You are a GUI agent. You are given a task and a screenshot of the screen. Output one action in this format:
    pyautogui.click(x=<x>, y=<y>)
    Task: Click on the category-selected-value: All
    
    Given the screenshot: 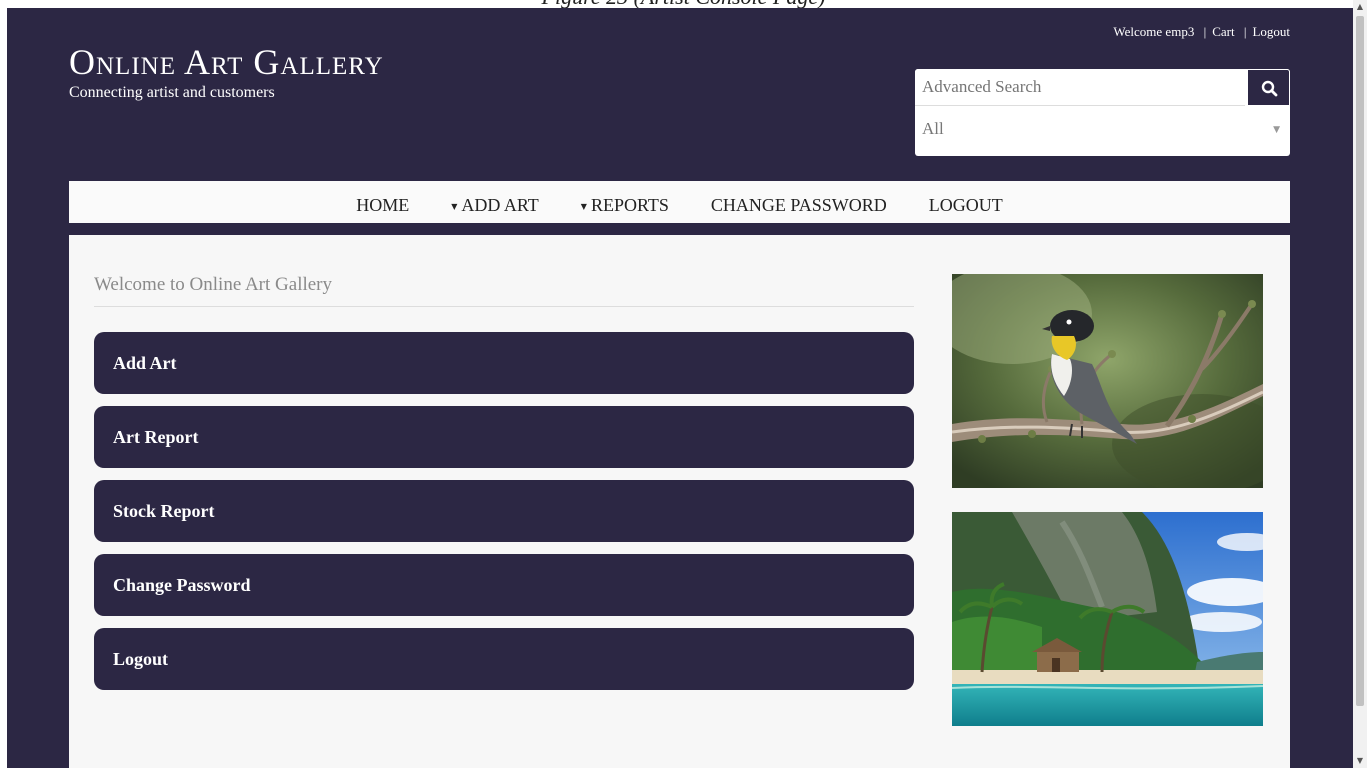 What is the action you would take?
    pyautogui.click(x=933, y=128)
    